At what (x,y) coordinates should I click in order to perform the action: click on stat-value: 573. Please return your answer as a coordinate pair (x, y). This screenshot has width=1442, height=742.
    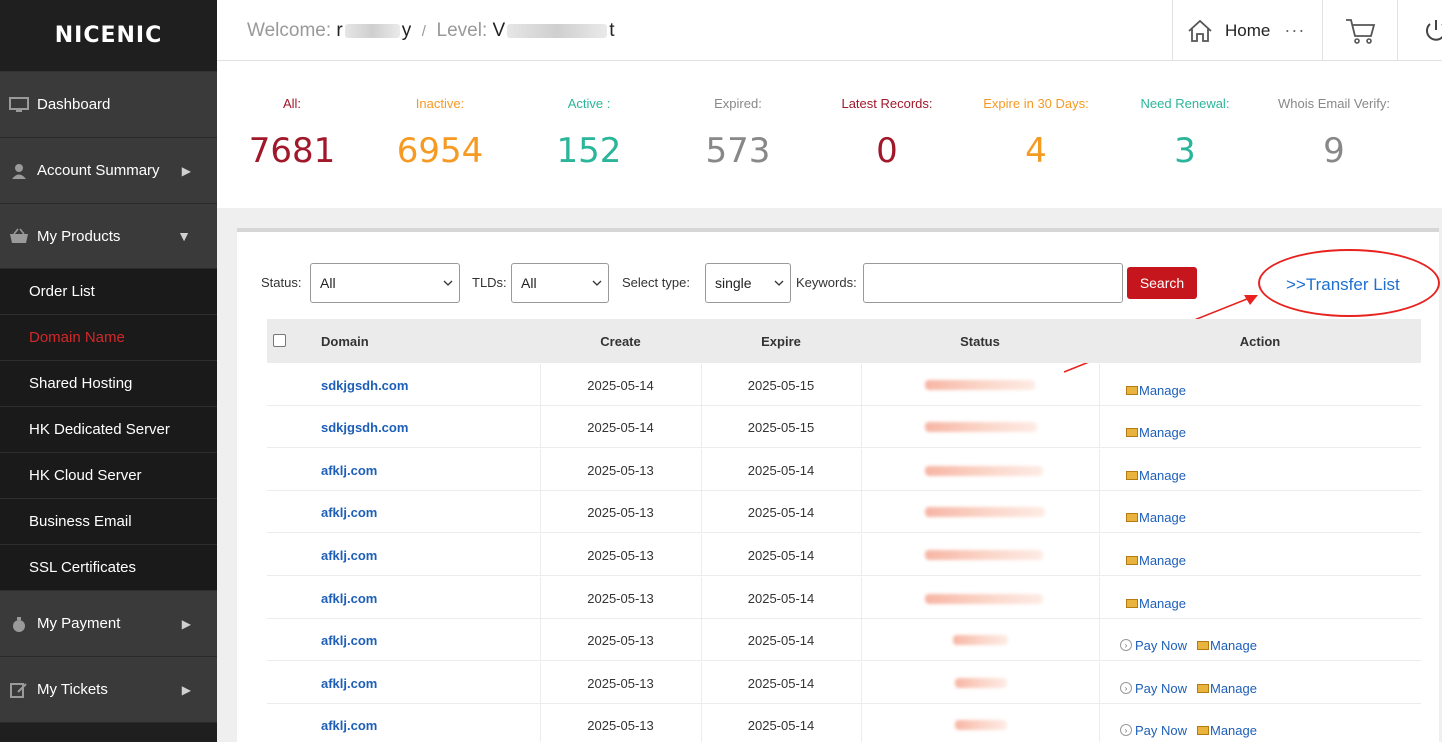
    Looking at the image, I should click on (738, 151).